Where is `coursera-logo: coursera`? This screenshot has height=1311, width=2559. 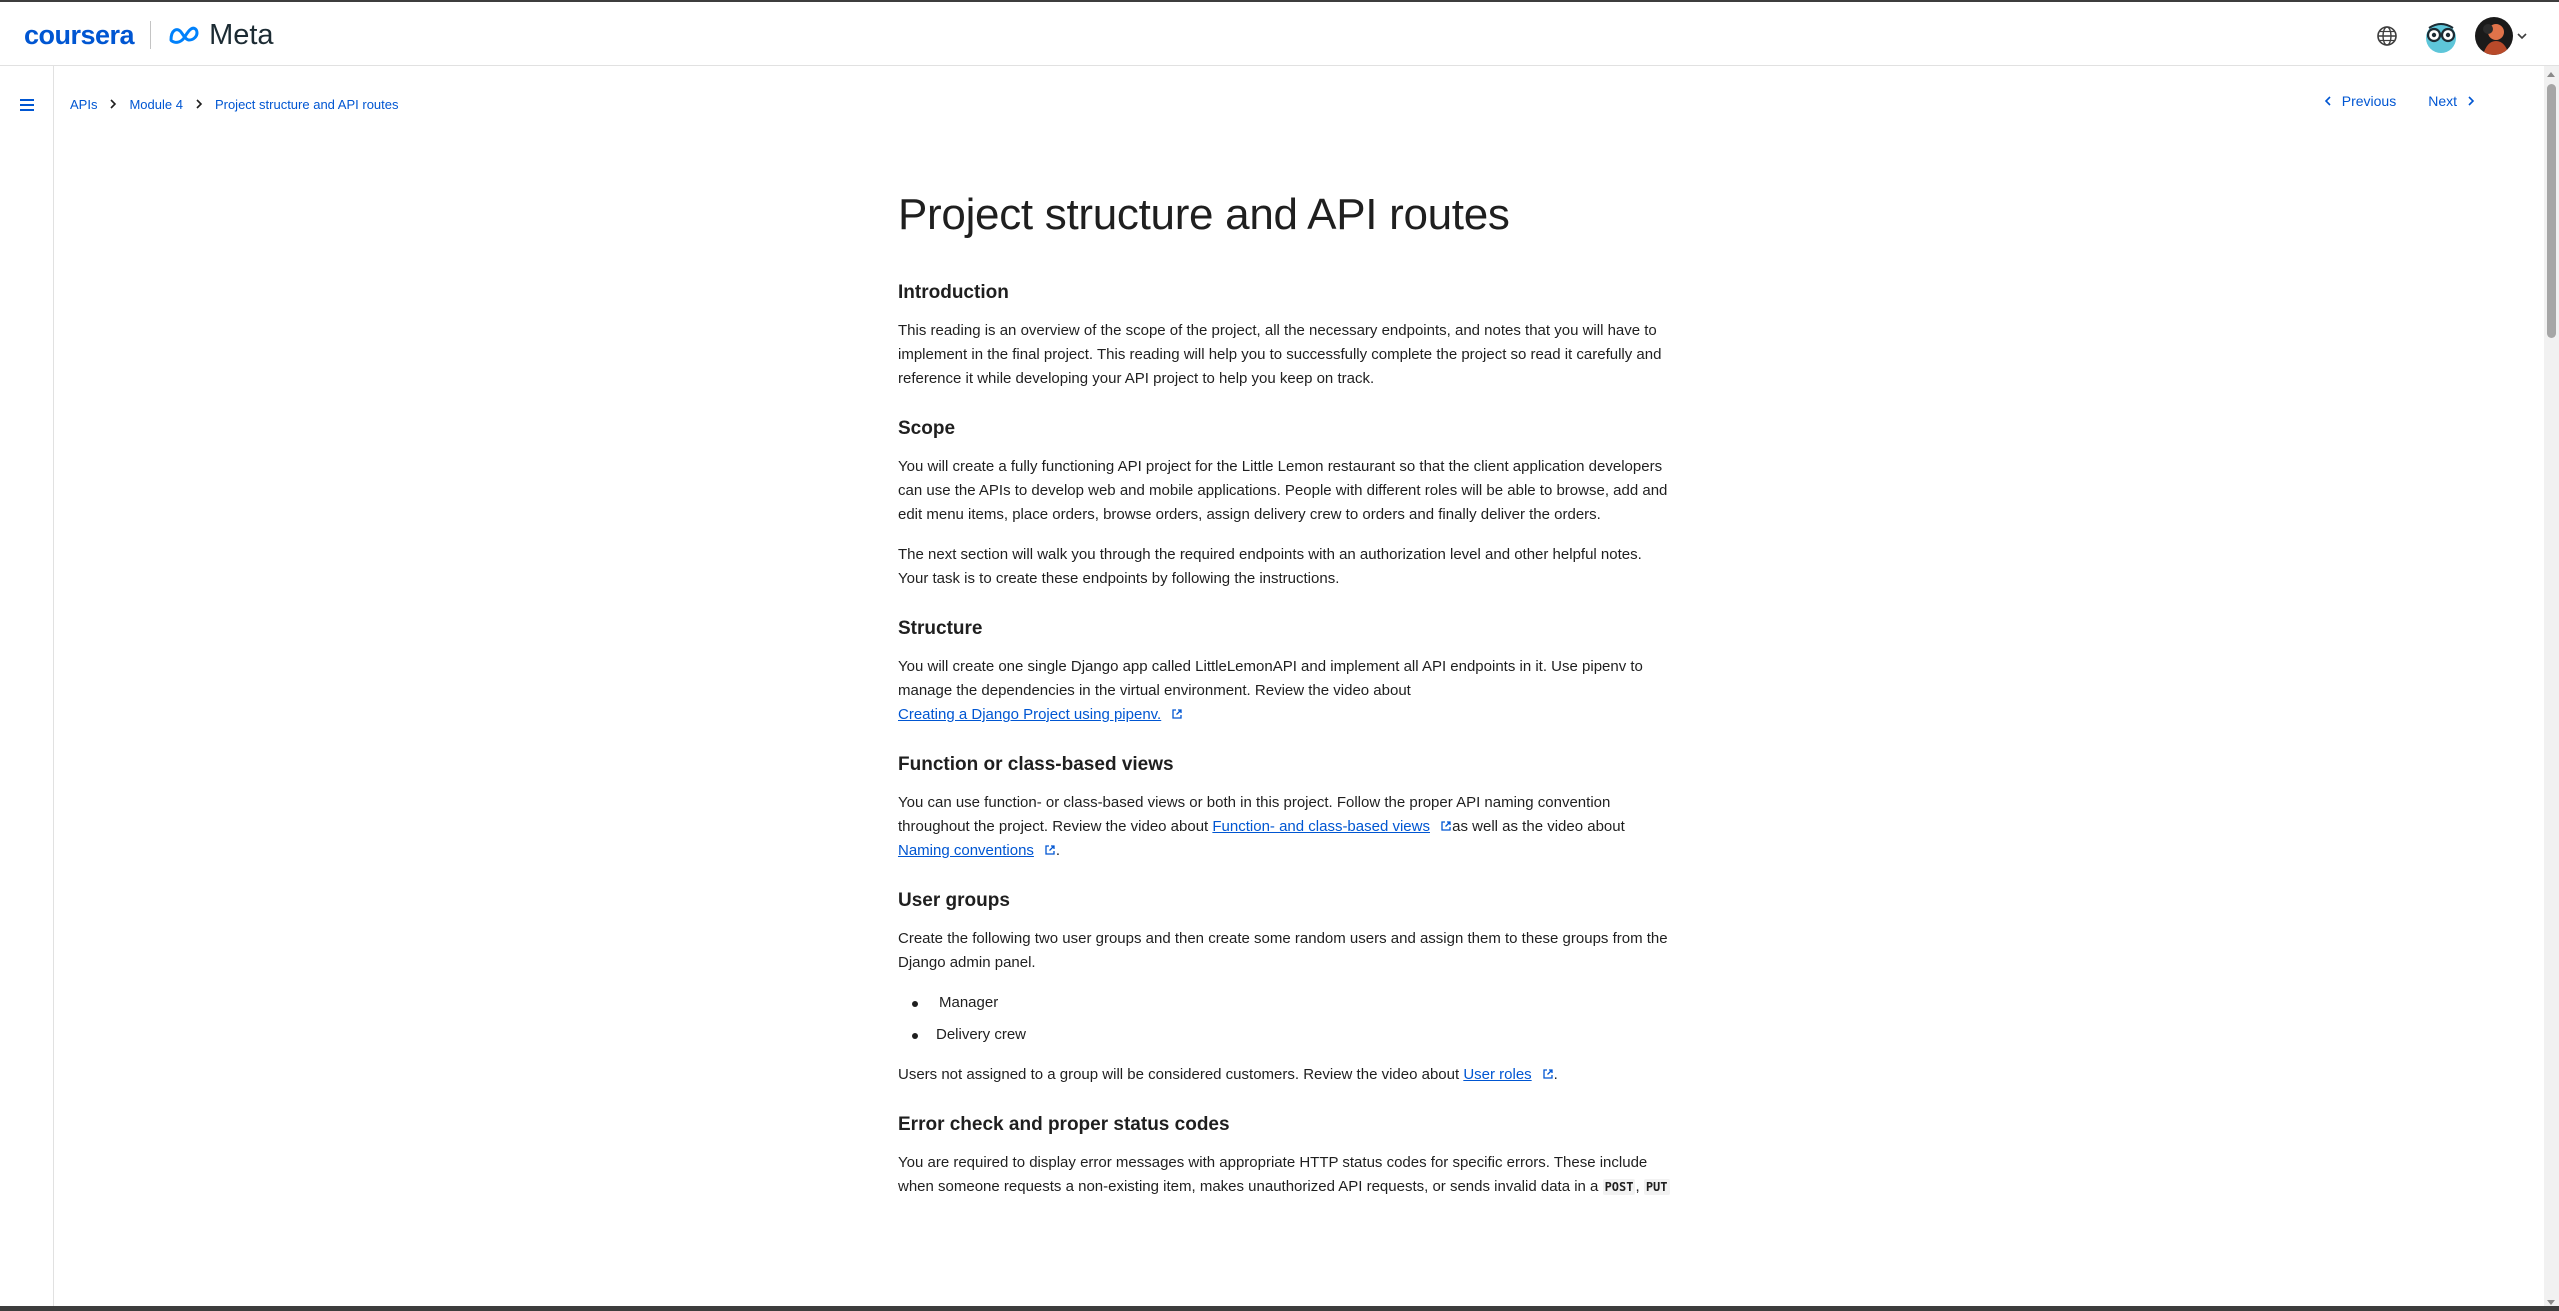 coursera-logo: coursera is located at coordinates (79, 35).